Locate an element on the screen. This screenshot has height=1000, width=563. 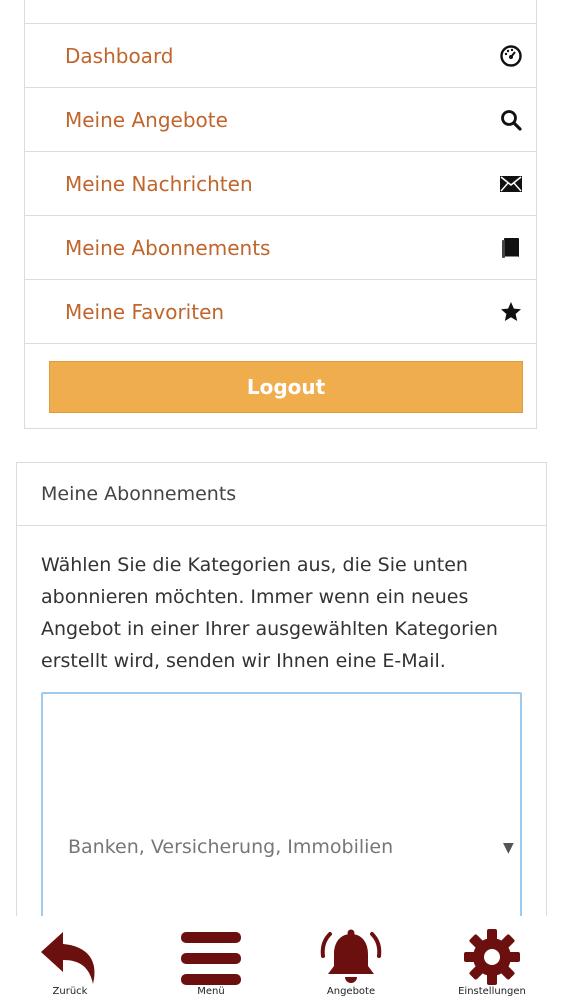
nav-item-favoriten: Meine Favoriten is located at coordinates (280, 311).